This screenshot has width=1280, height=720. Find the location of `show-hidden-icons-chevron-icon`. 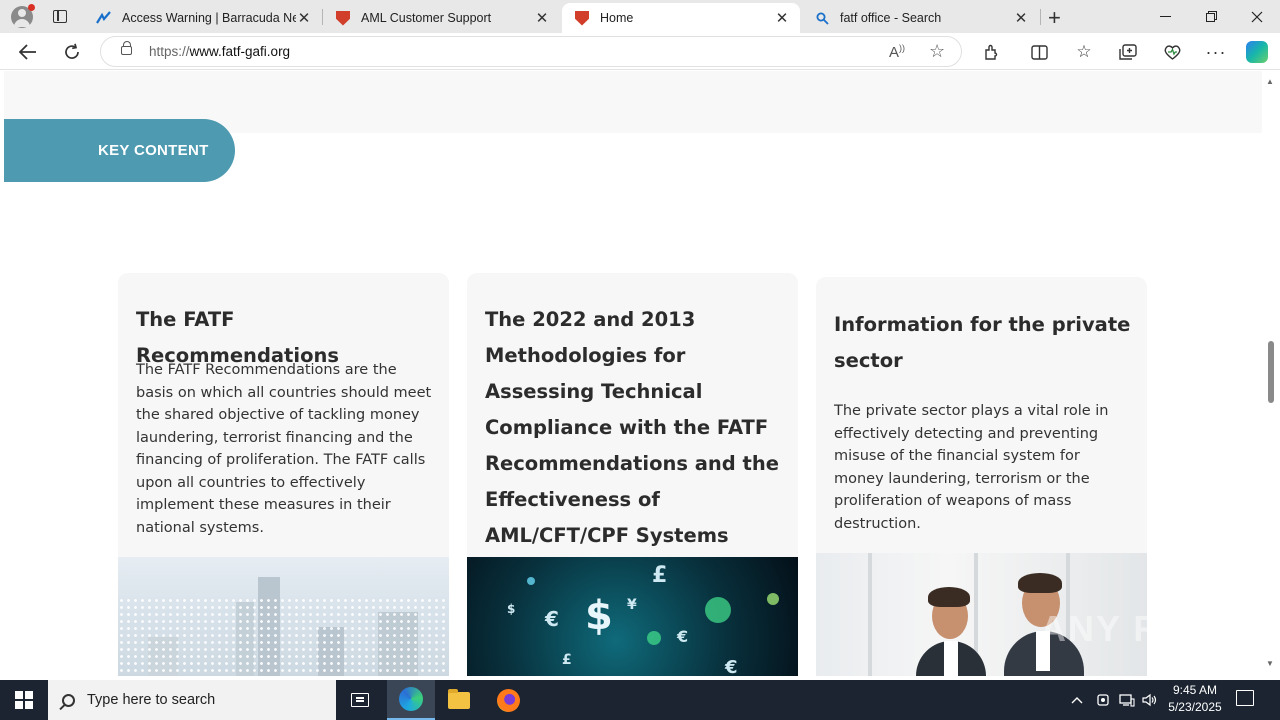

show-hidden-icons-chevron-icon is located at coordinates (1077, 700).